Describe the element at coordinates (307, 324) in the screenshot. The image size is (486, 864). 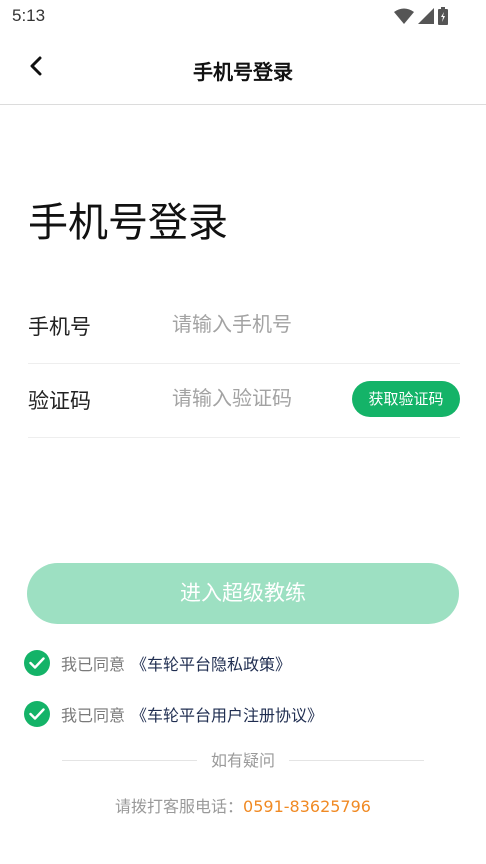
I see `phone-input` at that location.